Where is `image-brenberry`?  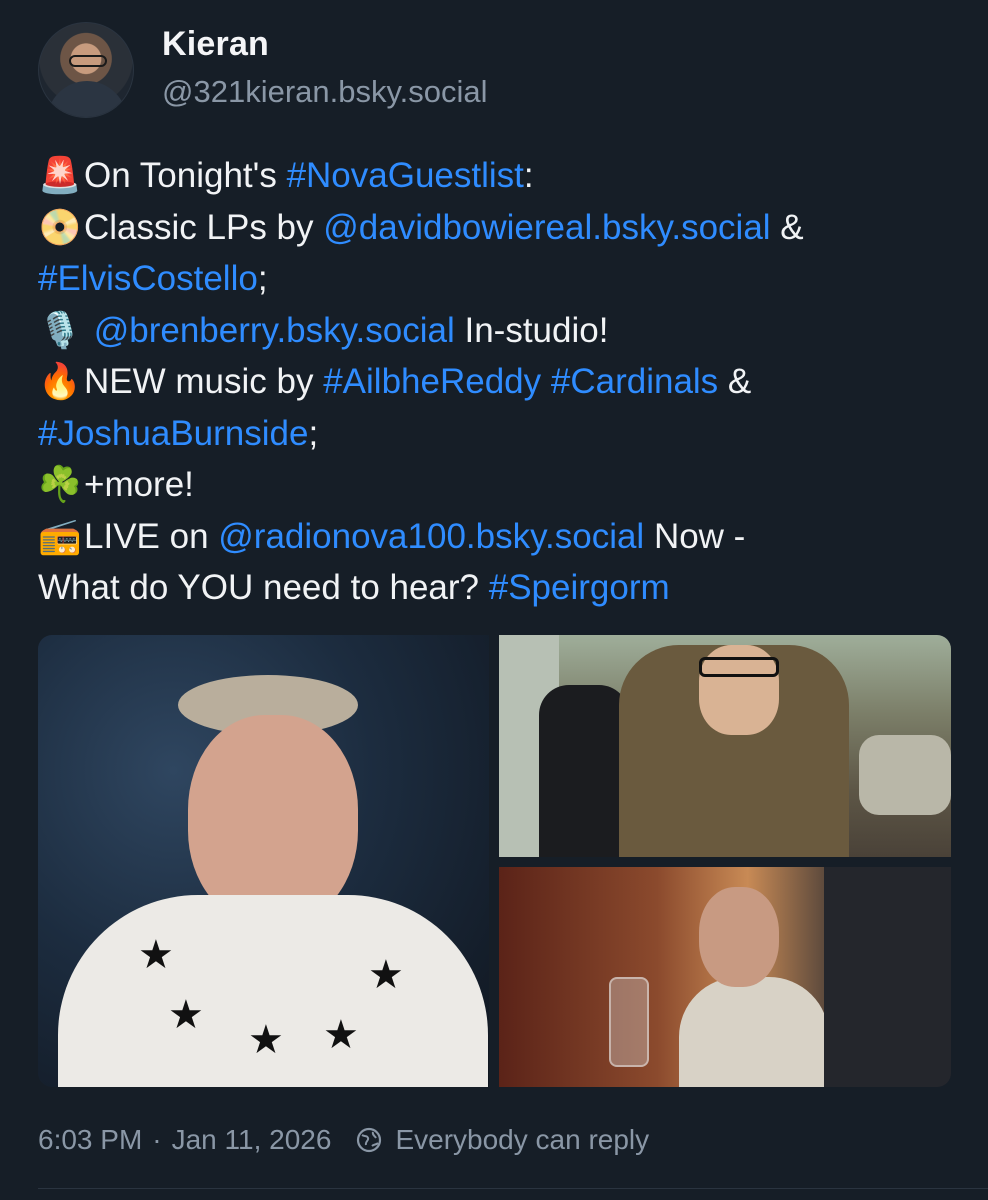 image-brenberry is located at coordinates (725, 977).